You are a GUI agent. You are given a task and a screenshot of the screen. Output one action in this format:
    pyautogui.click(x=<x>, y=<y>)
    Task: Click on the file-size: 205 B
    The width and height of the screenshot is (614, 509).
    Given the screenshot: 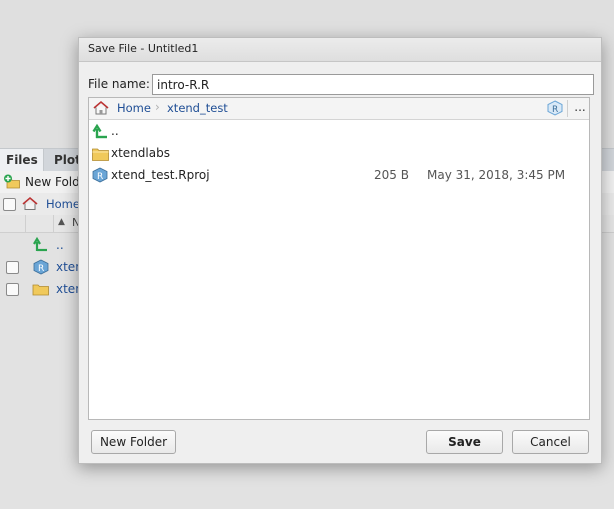 What is the action you would take?
    pyautogui.click(x=391, y=175)
    